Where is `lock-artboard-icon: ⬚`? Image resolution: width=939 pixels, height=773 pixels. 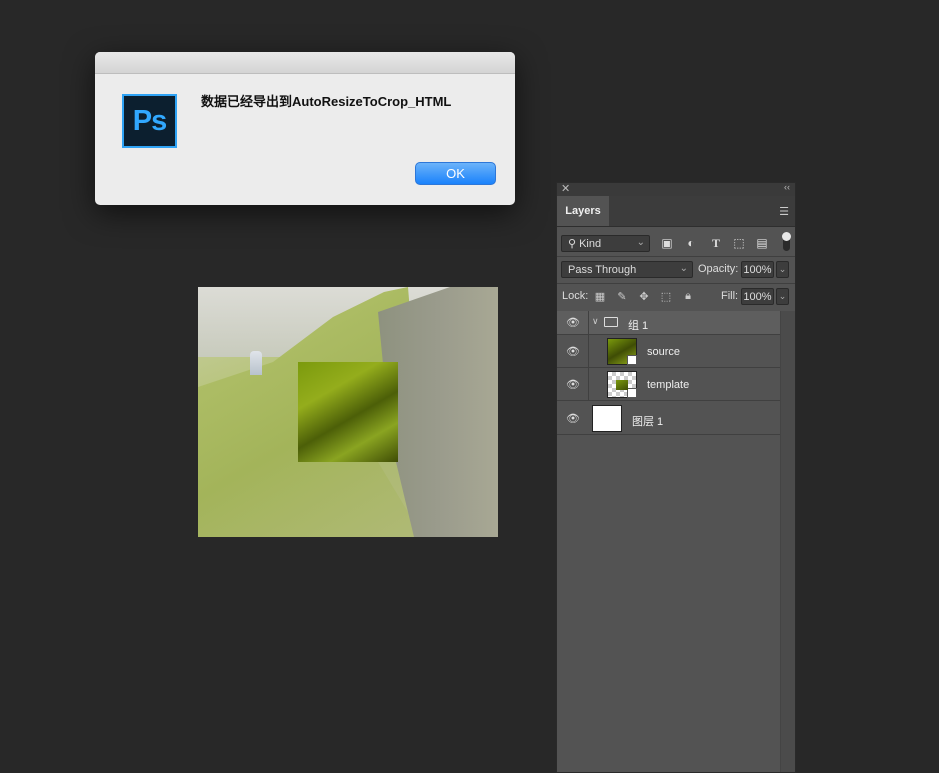 lock-artboard-icon: ⬚ is located at coordinates (666, 296).